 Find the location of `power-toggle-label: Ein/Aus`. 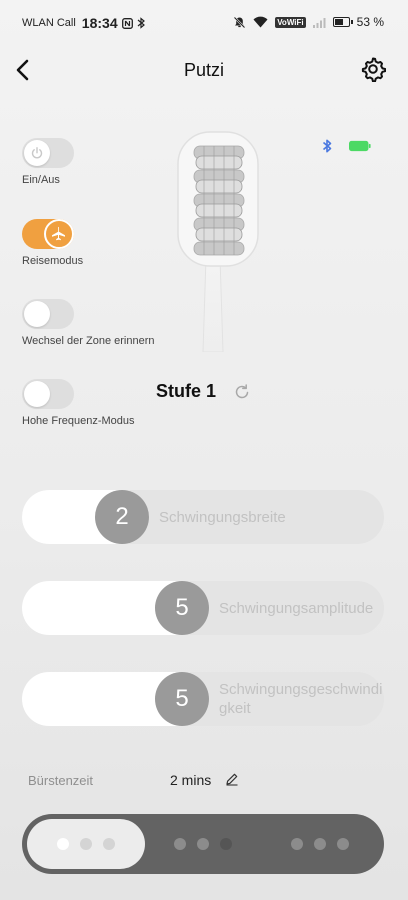

power-toggle-label: Ein/Aus is located at coordinates (41, 180).